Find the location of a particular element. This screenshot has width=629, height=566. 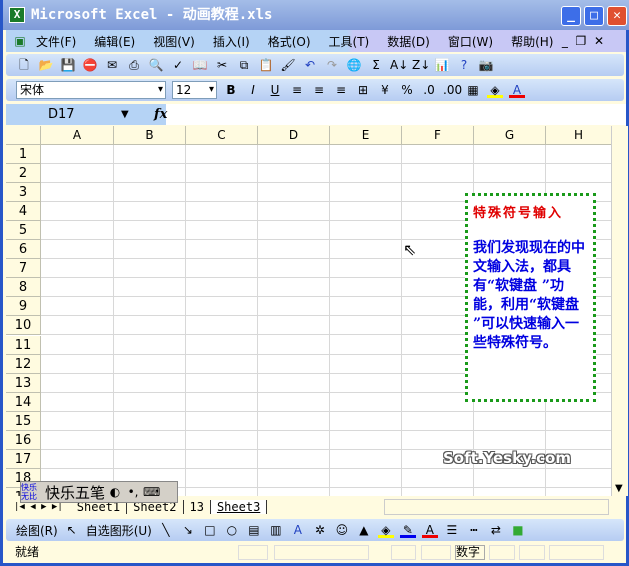

vertical-scrollbar: ▼ is located at coordinates (619, 311).